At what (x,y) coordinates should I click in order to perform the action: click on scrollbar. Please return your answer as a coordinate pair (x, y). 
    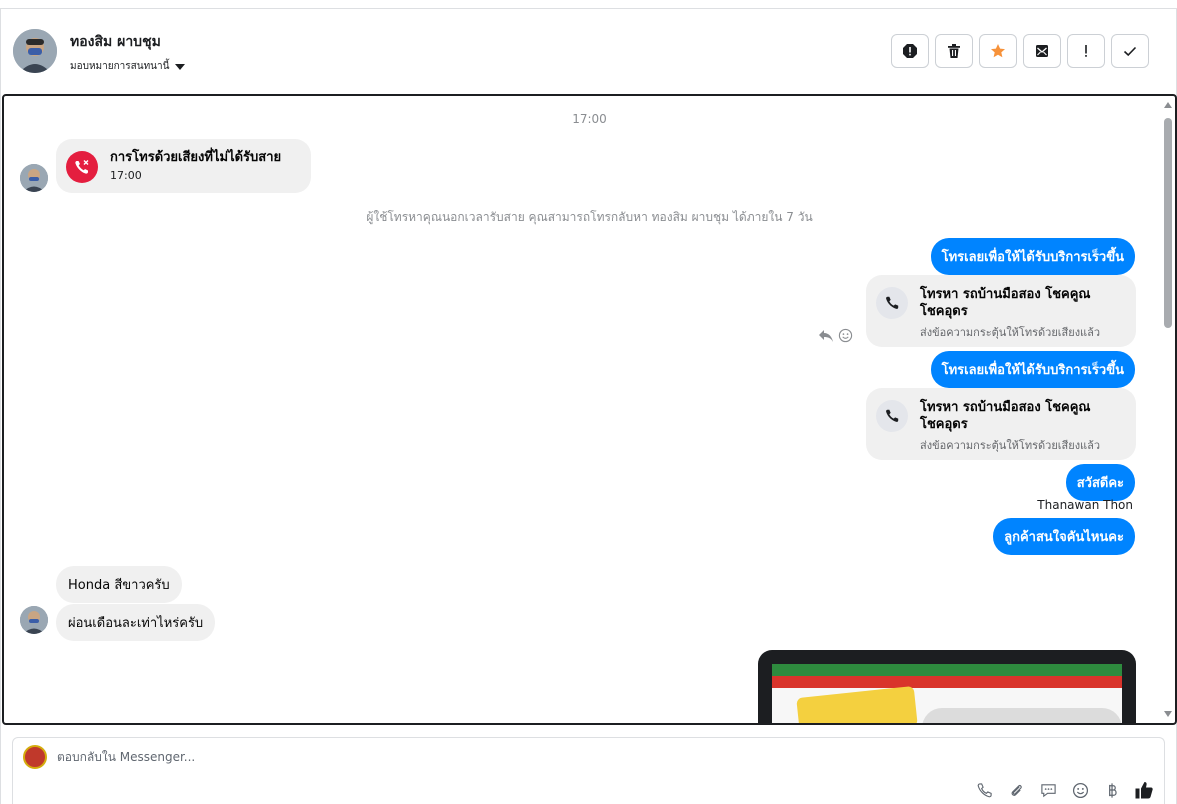
    Looking at the image, I should click on (1168, 409).